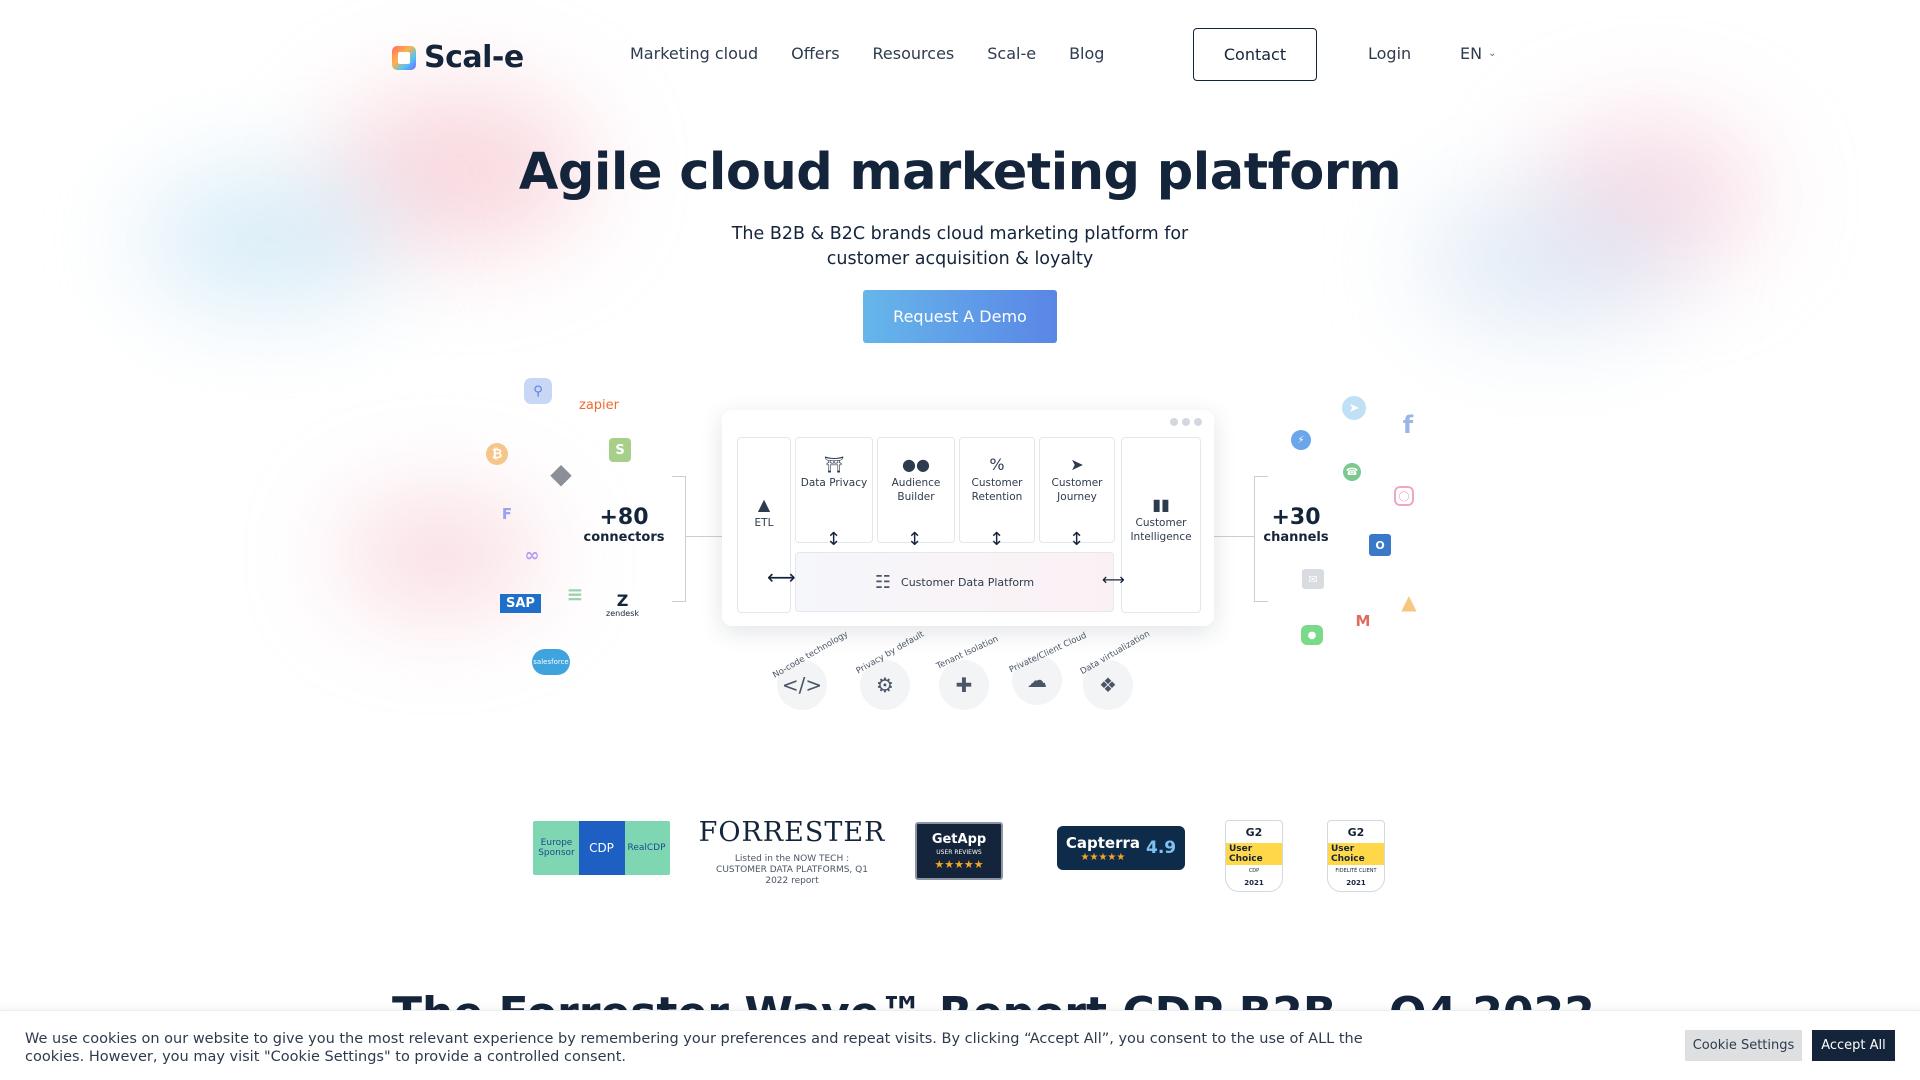  What do you see at coordinates (497, 454) in the screenshot?
I see `bitcoin-icon: ₿` at bounding box center [497, 454].